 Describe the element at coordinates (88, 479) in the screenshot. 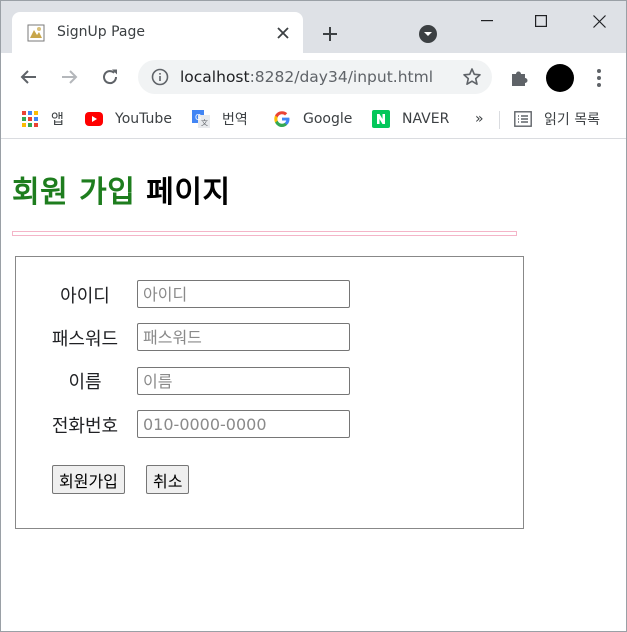

I see `signup-submit-button: 회원가입` at that location.